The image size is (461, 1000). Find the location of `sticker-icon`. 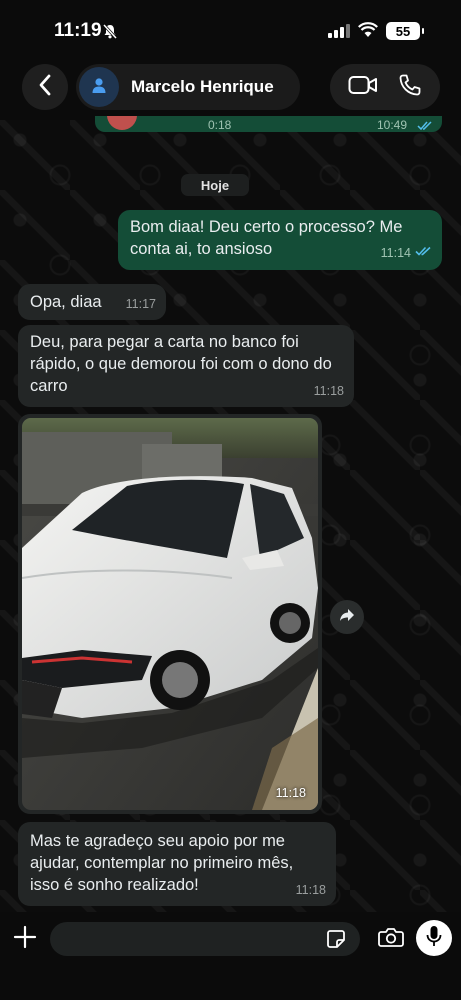

sticker-icon is located at coordinates (336, 941).